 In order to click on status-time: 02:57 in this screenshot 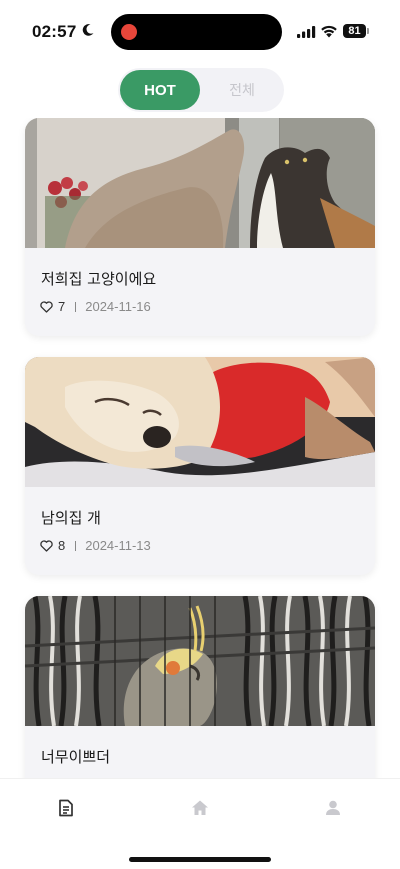, I will do `click(54, 31)`.